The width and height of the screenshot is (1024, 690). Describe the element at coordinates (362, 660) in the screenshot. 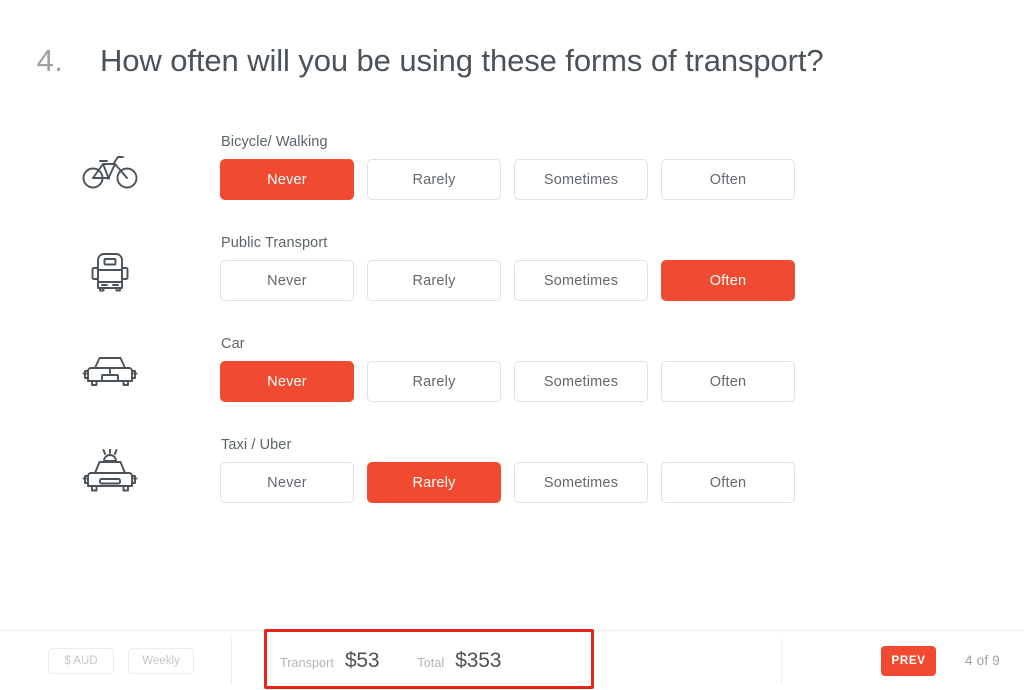

I see `transport-total-value: $53` at that location.